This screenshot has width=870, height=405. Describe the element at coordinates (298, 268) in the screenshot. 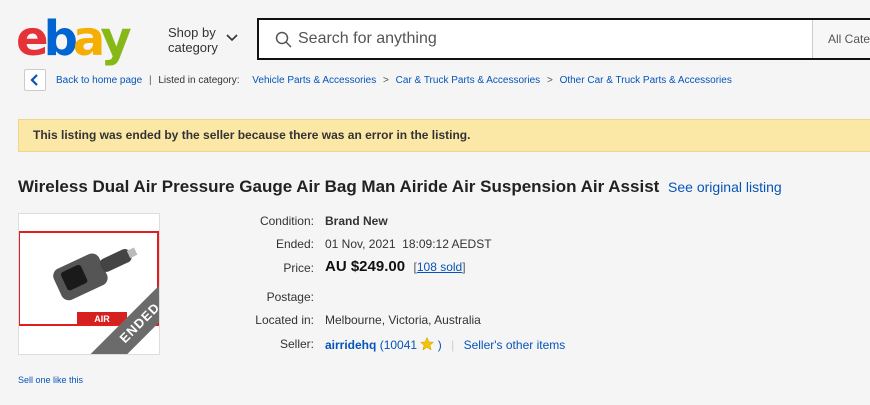

I see `price-label: Price:` at that location.